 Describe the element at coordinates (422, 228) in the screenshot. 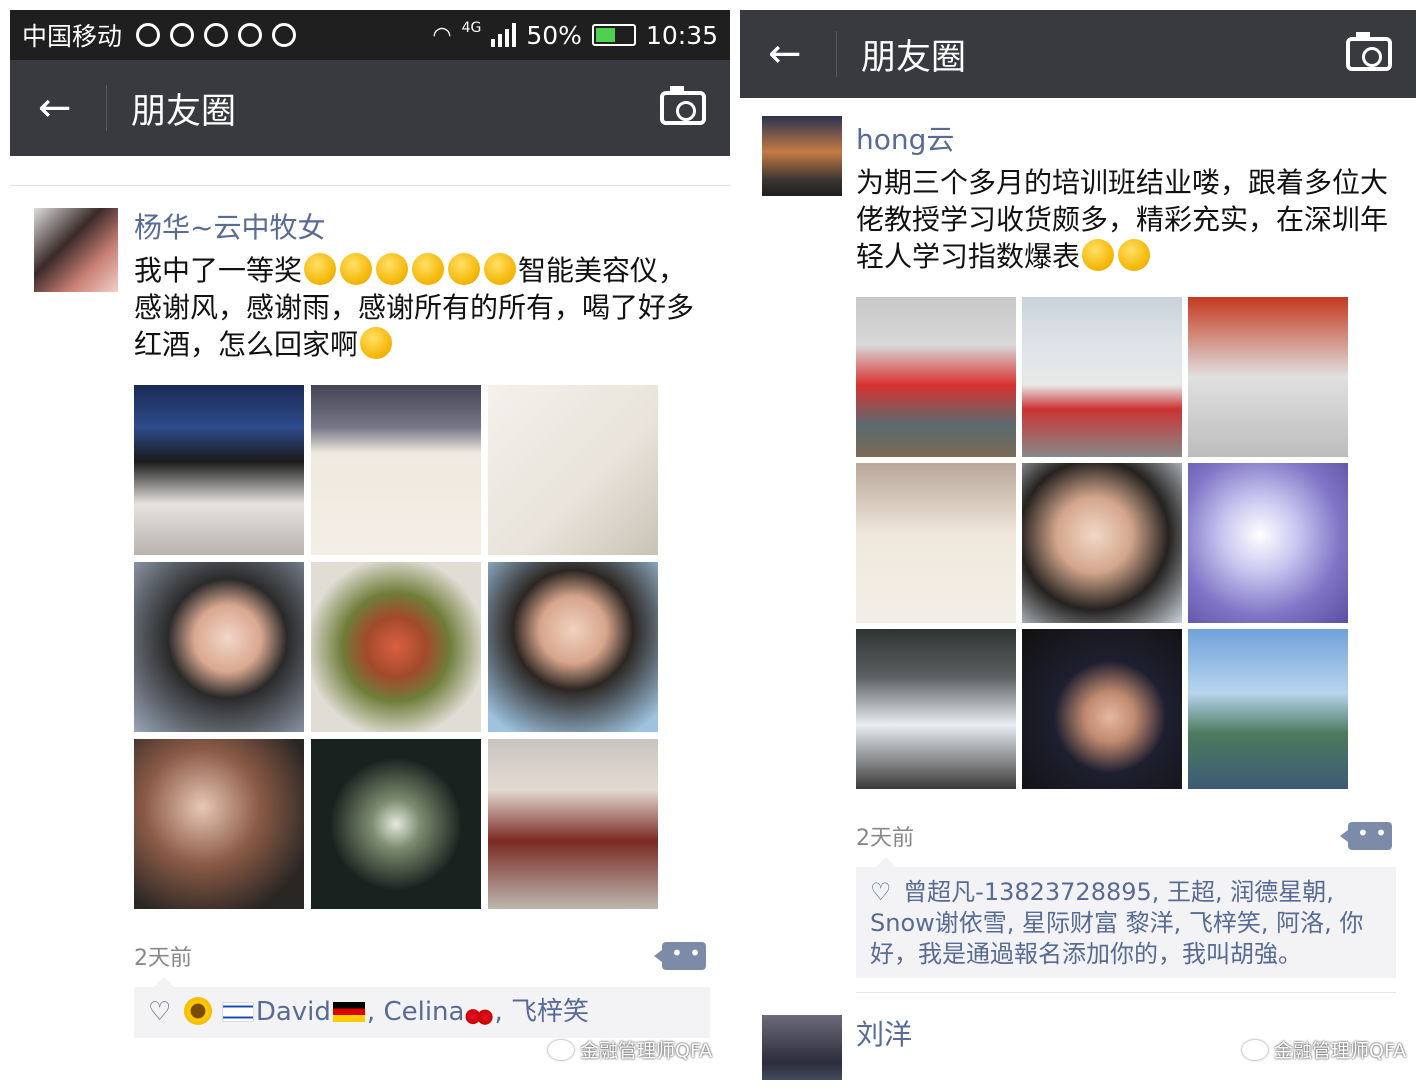

I see `post-author: 杨华~云中牧女` at that location.